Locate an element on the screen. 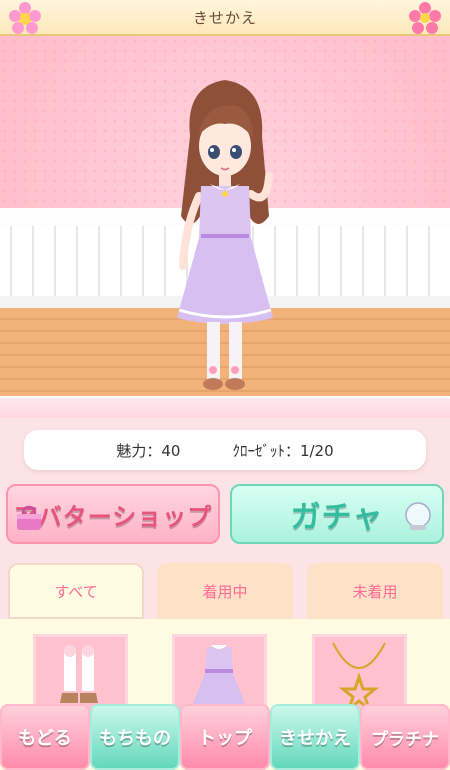 Image resolution: width=450 pixels, height=770 pixels. header-bar: きせかえ is located at coordinates (225, 18).